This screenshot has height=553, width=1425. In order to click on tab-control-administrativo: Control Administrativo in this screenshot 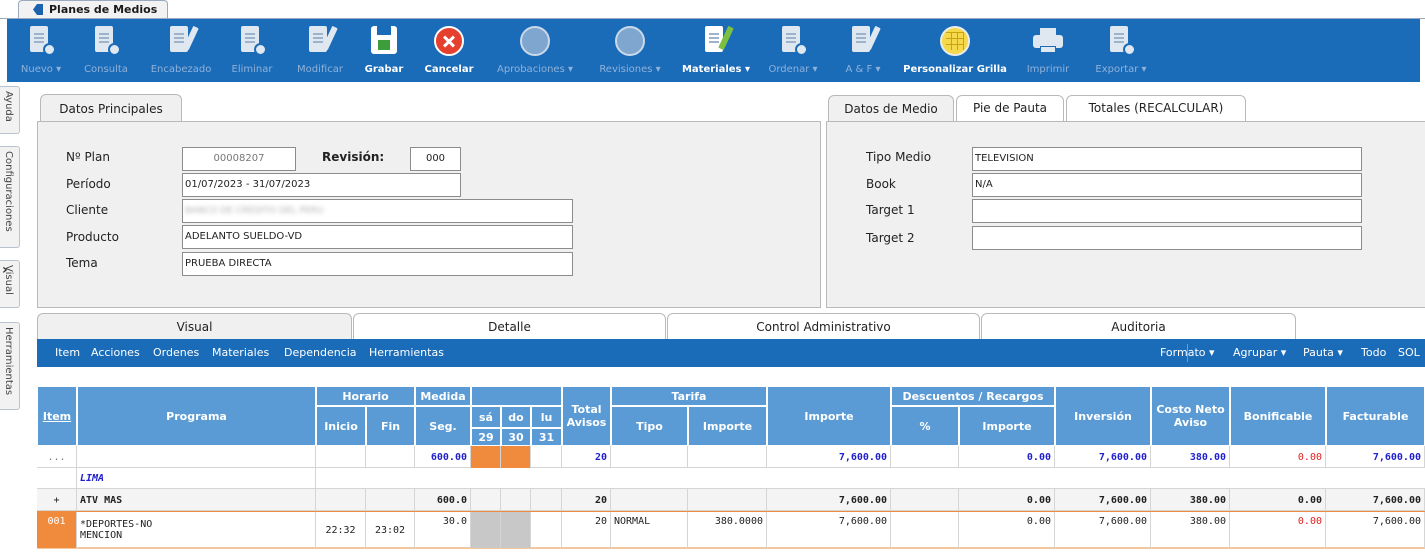, I will do `click(823, 326)`.